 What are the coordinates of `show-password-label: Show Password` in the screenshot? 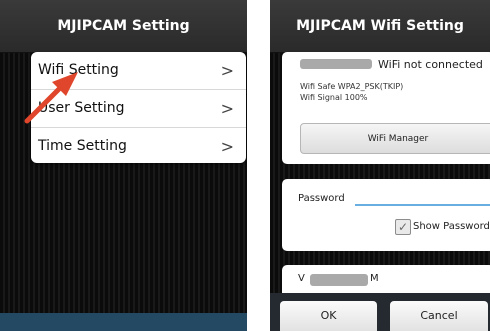 It's located at (451, 226).